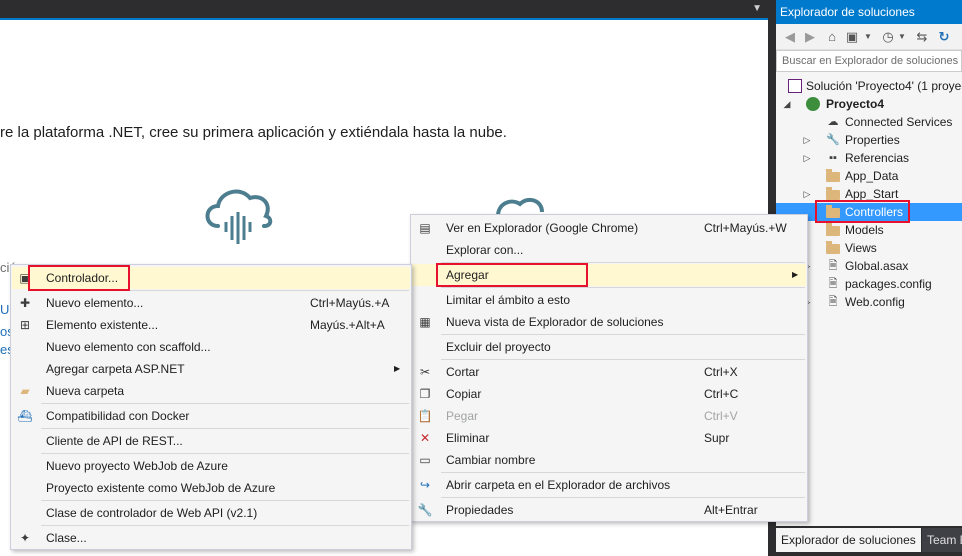 Image resolution: width=962 pixels, height=556 pixels. Describe the element at coordinates (425, 322) in the screenshot. I see `new-view-icon: ▦` at that location.